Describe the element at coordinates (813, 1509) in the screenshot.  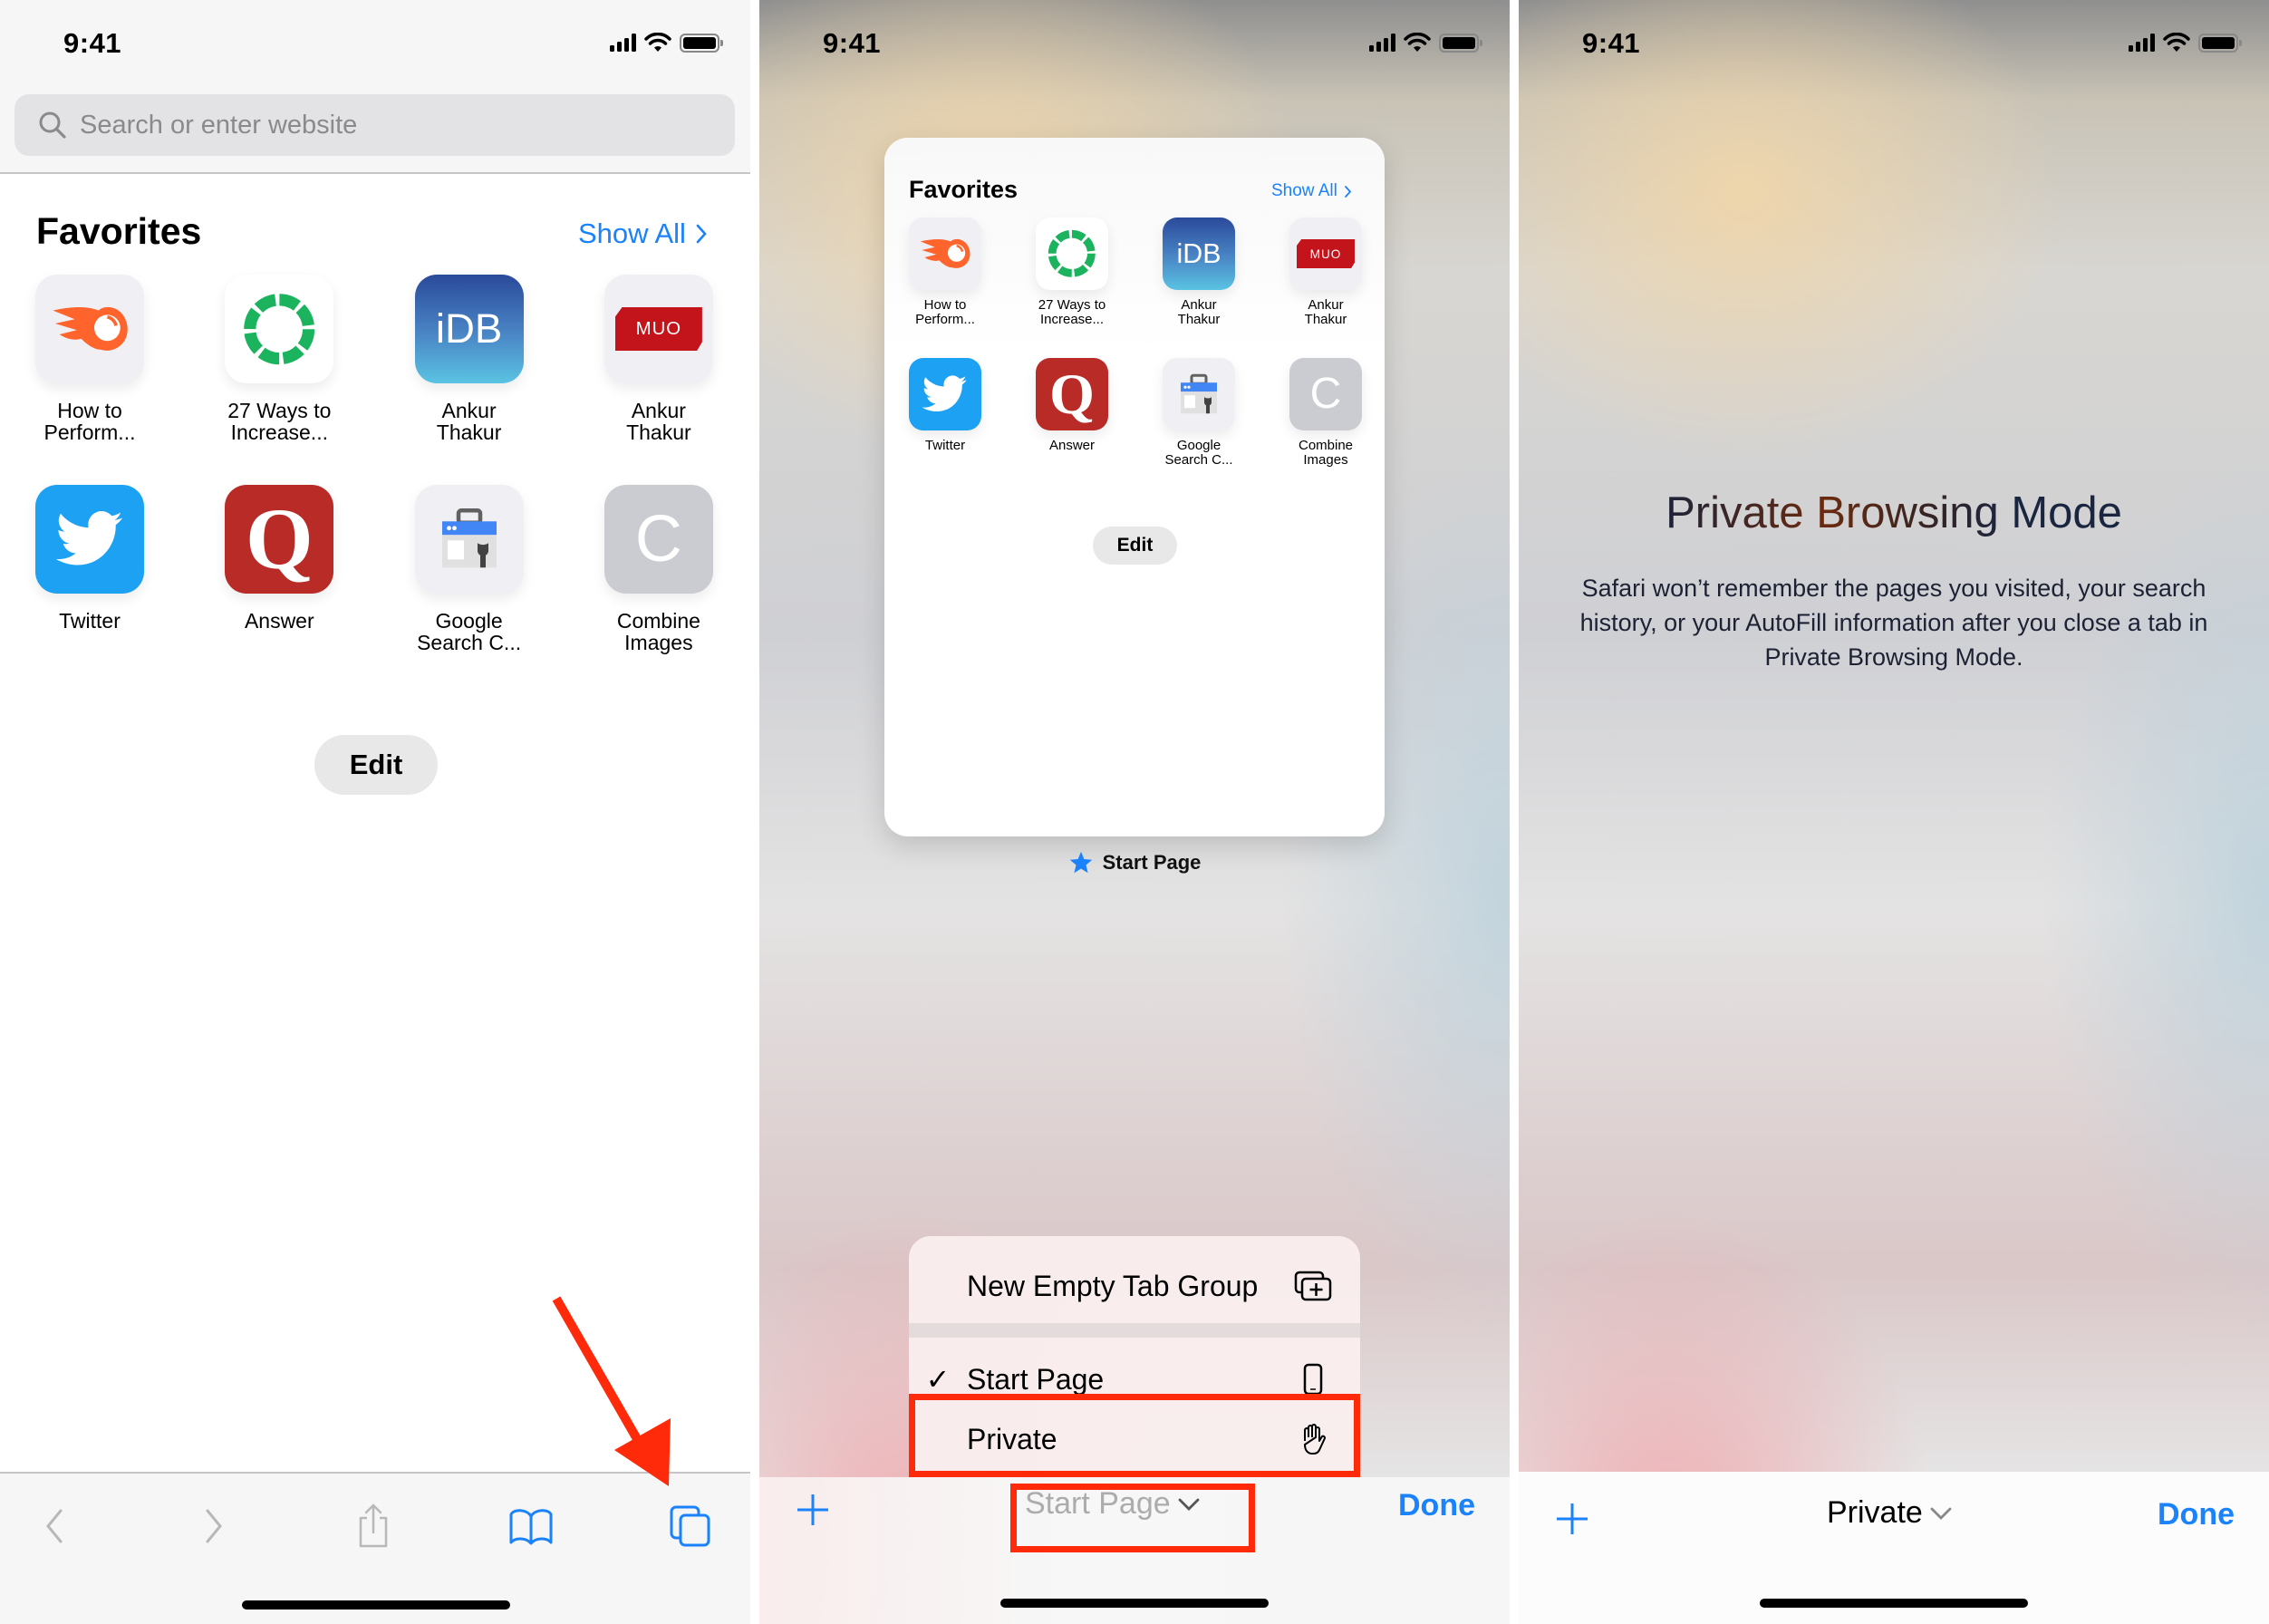
I see `plus-icon` at that location.